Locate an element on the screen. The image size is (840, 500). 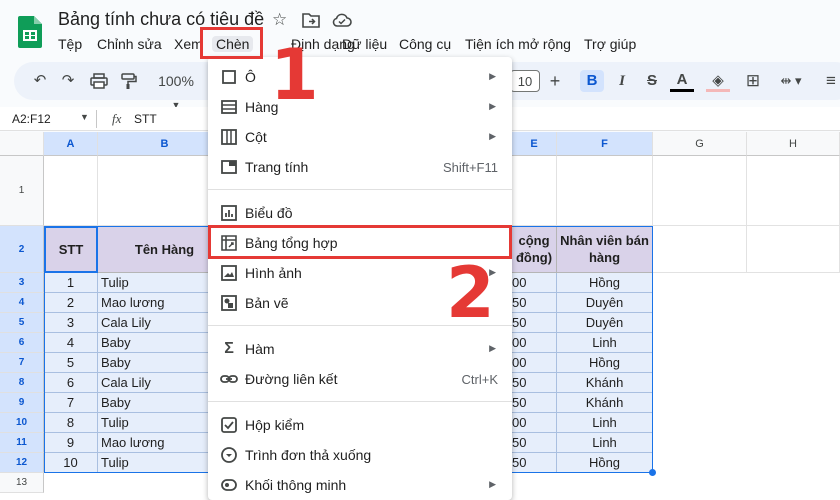
sheets-logo is located at coordinates (30, 32).